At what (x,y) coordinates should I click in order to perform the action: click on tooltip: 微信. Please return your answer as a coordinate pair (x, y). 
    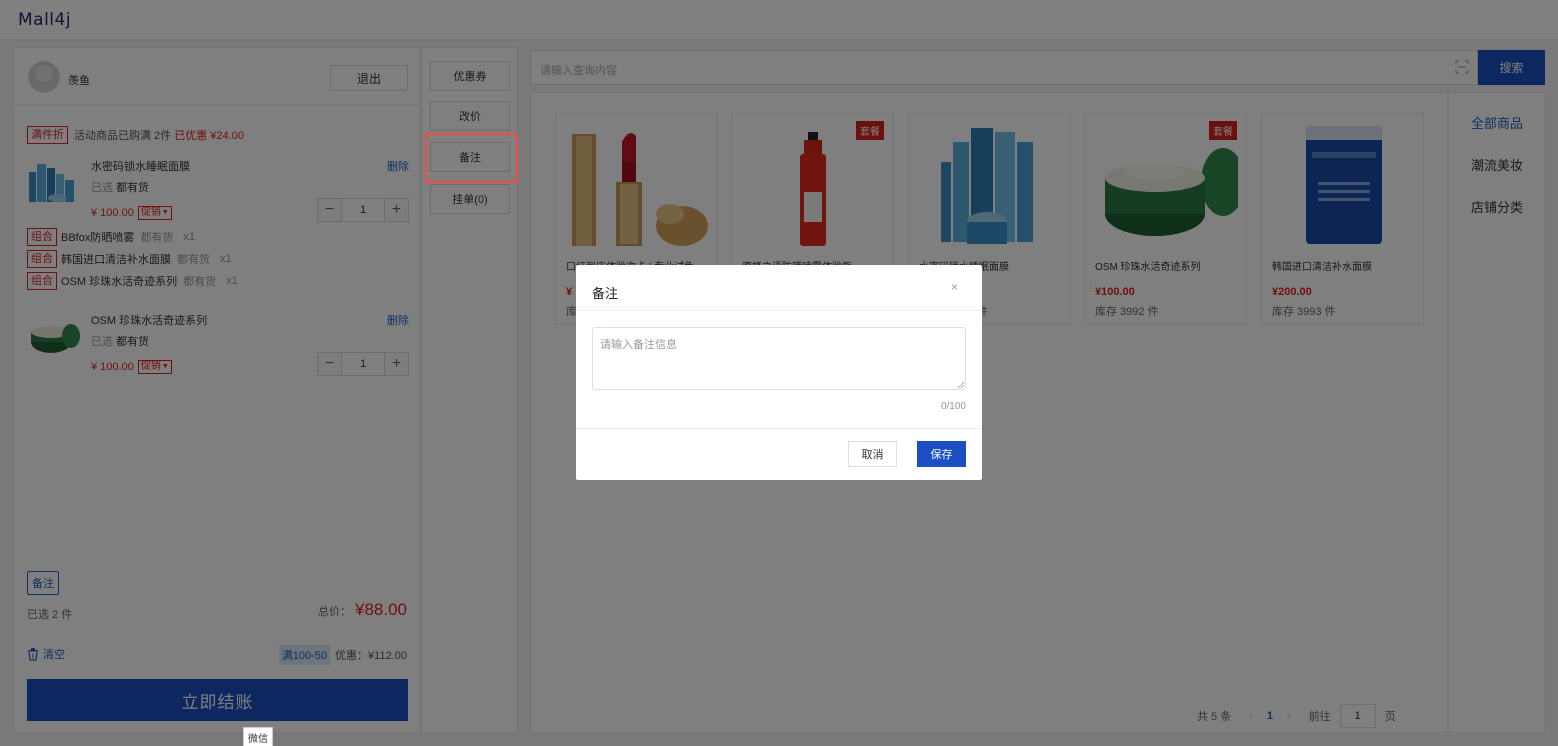
    Looking at the image, I should click on (258, 736).